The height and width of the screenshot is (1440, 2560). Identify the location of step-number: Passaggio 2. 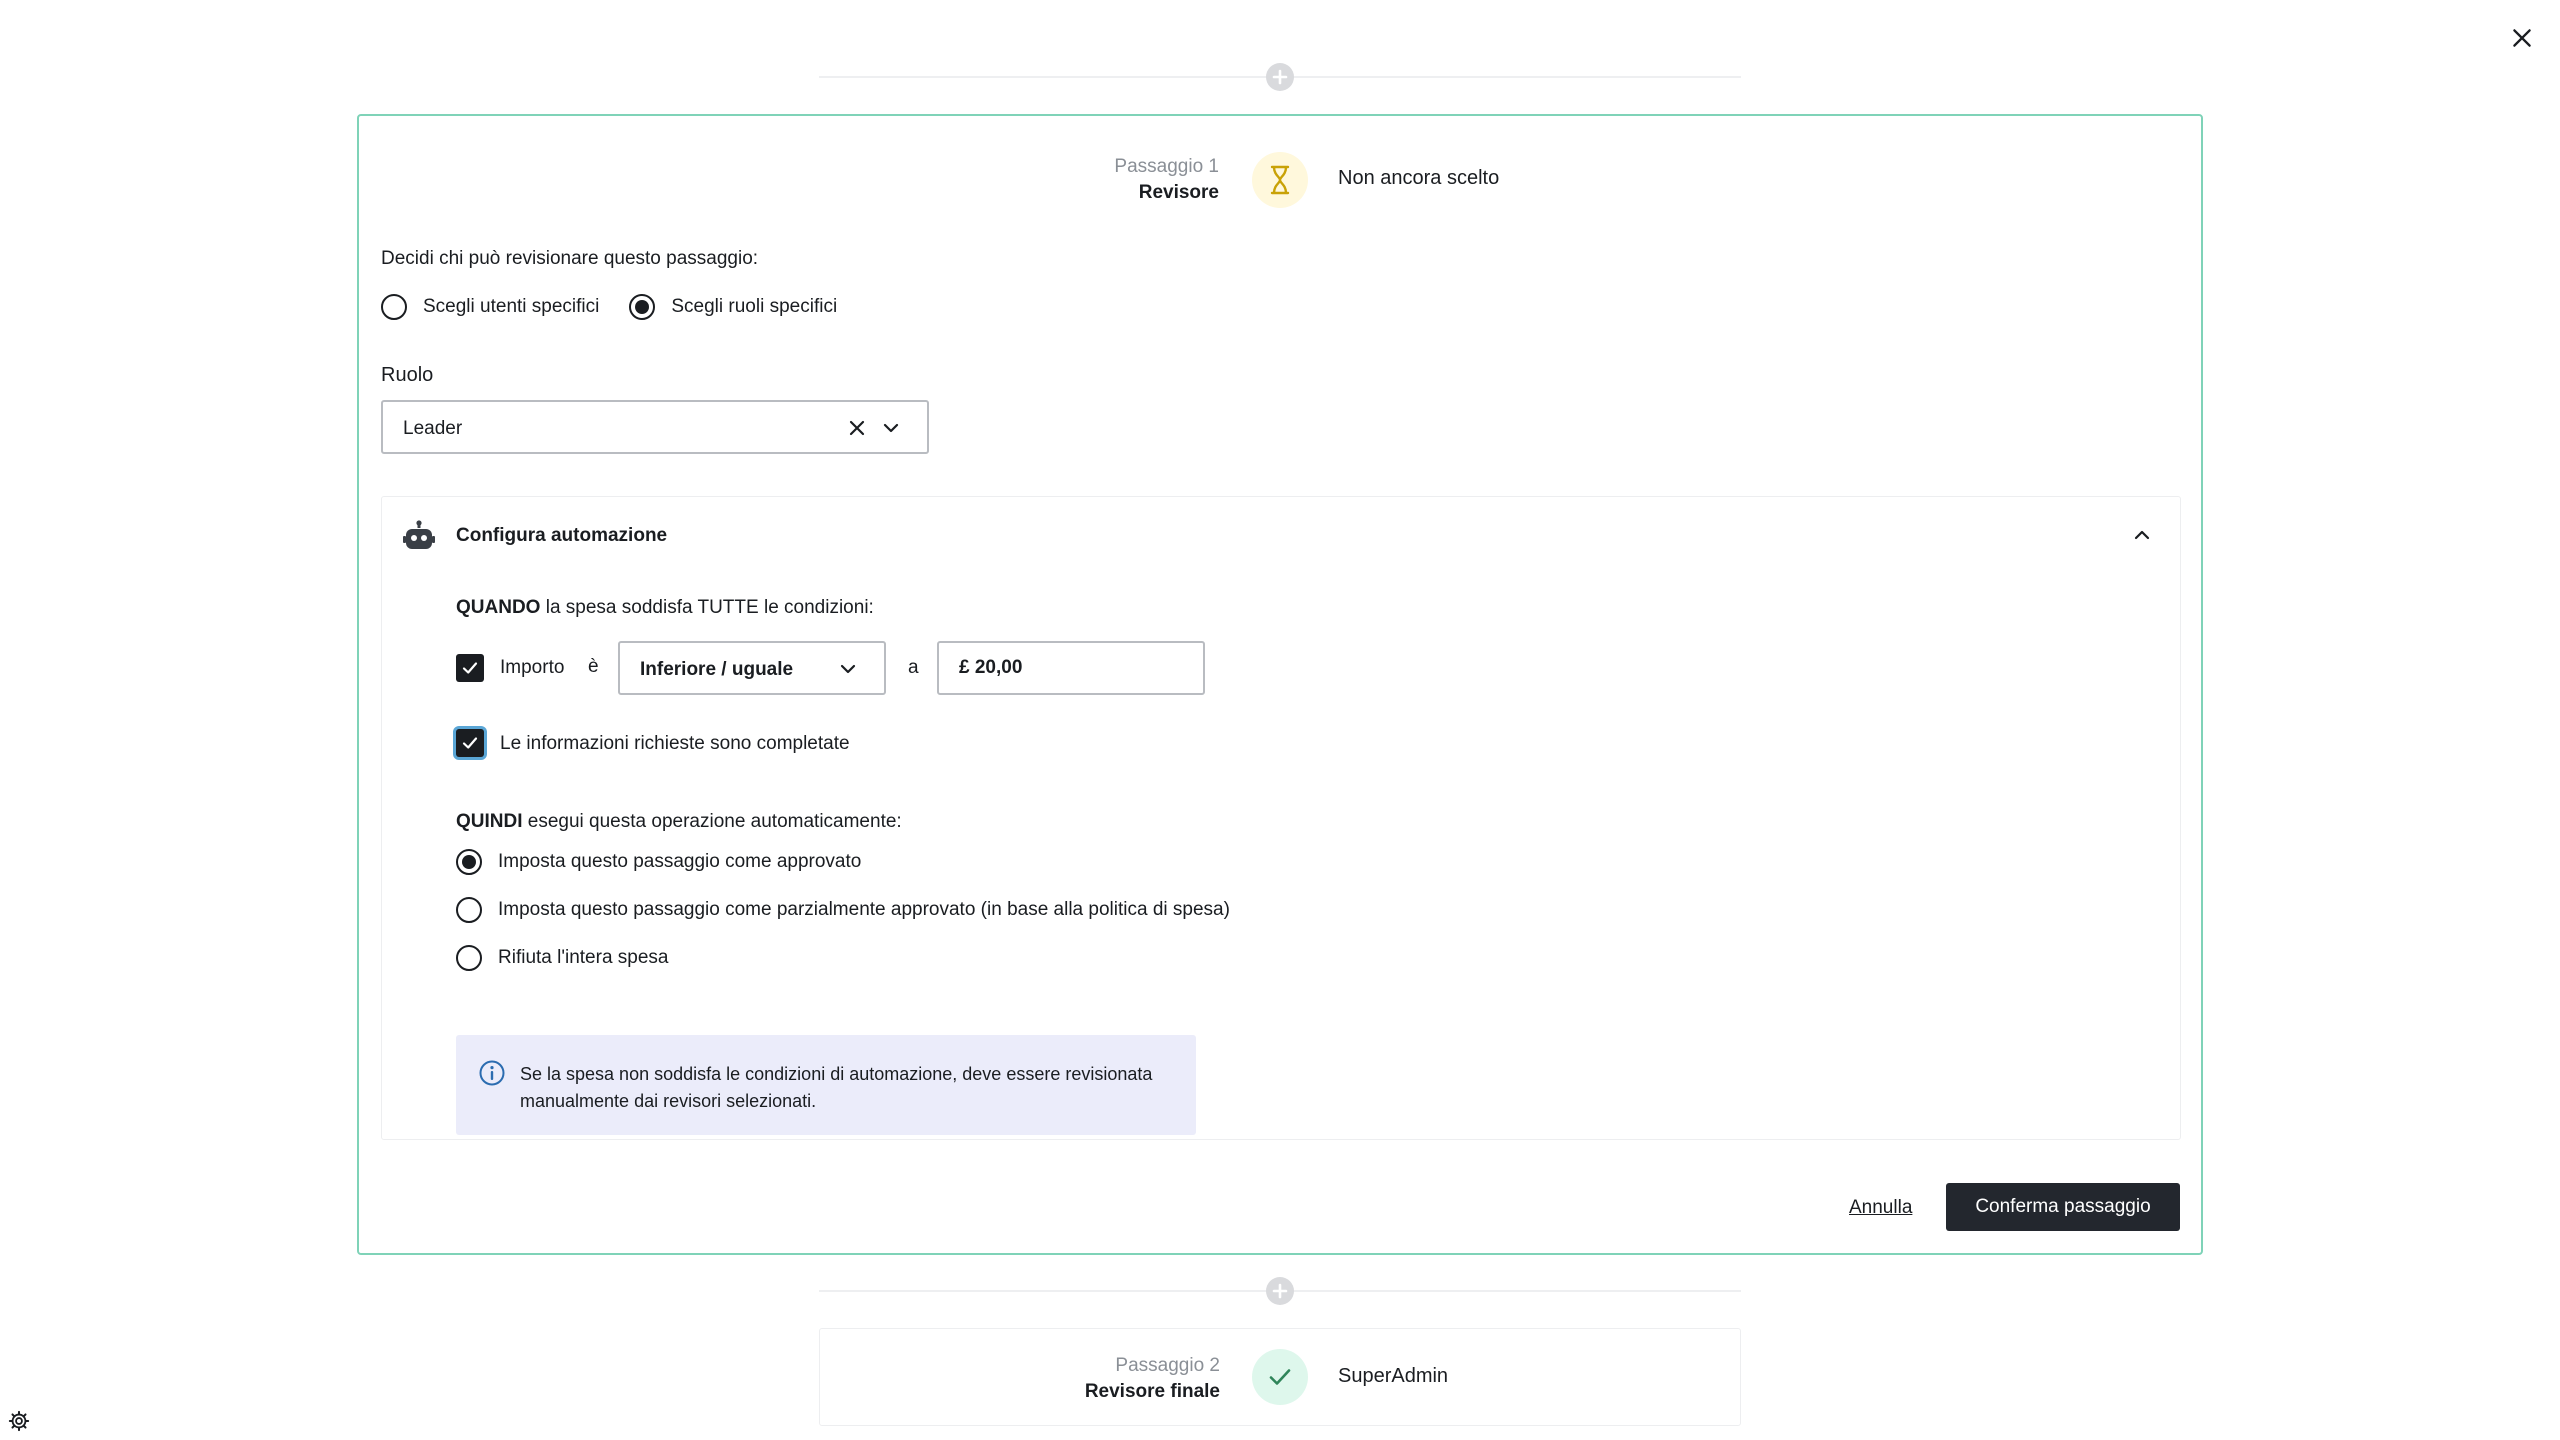
(1167, 1365).